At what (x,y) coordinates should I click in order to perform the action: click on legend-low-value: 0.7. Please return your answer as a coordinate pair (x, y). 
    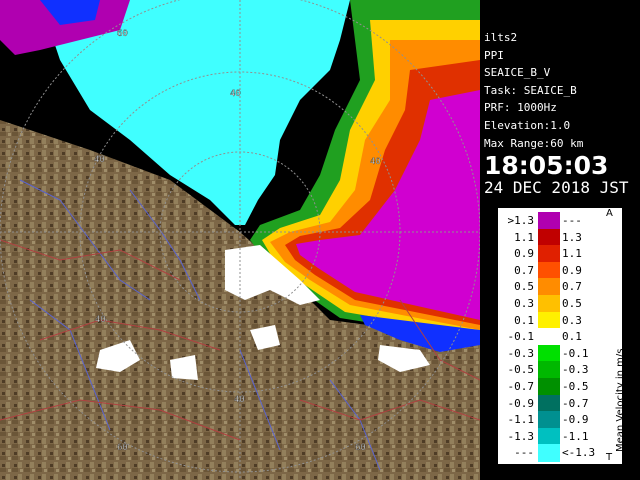
    Looking at the image, I should click on (524, 270).